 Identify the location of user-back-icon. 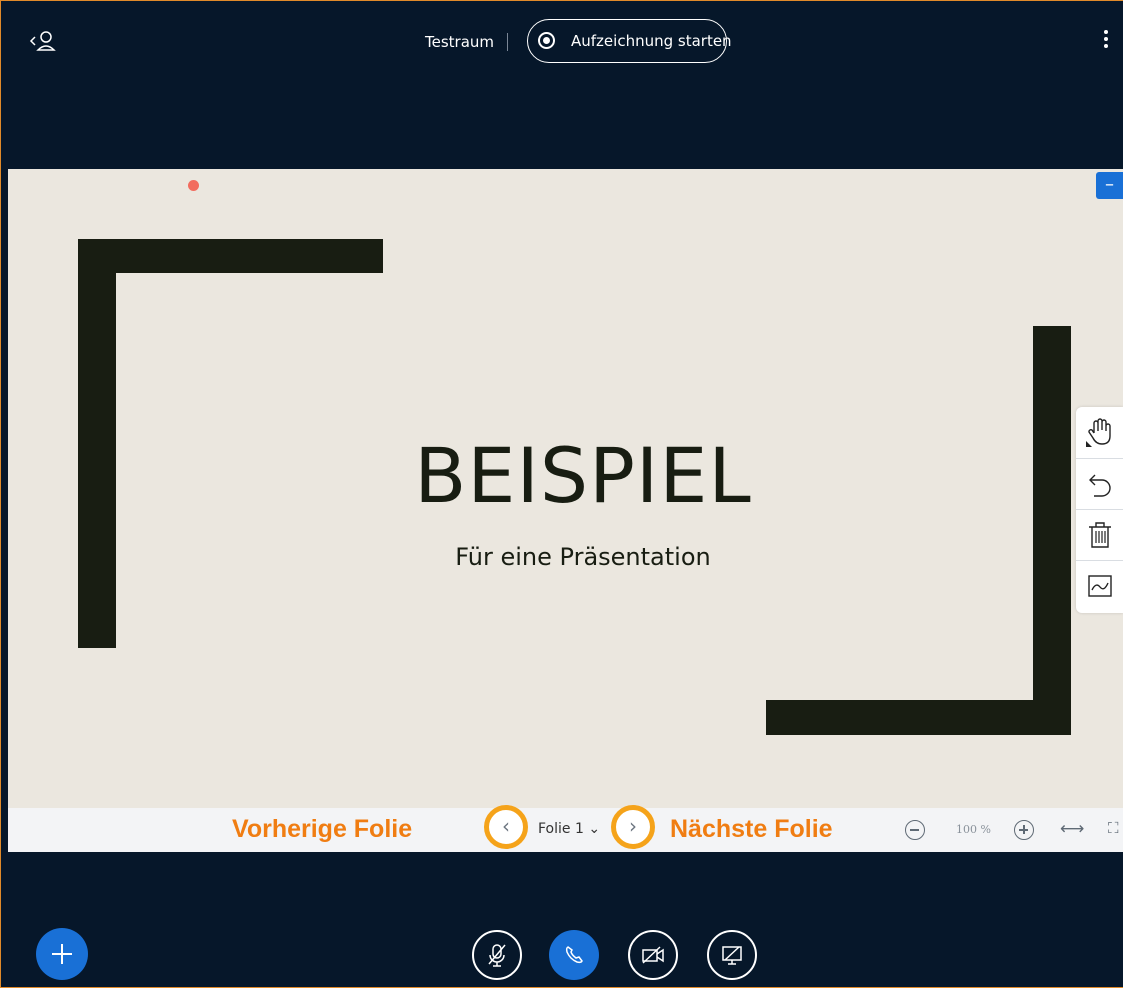
(44, 42).